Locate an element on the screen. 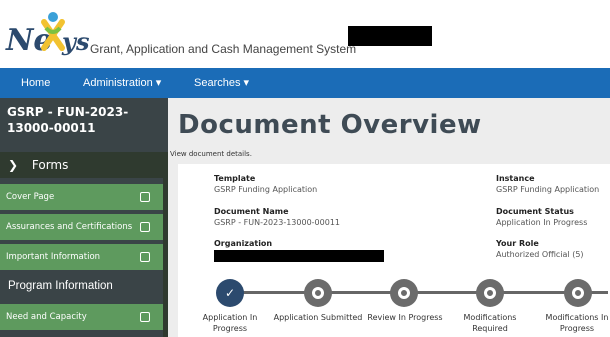  sidebar-item-label: Cover Page is located at coordinates (30, 197).